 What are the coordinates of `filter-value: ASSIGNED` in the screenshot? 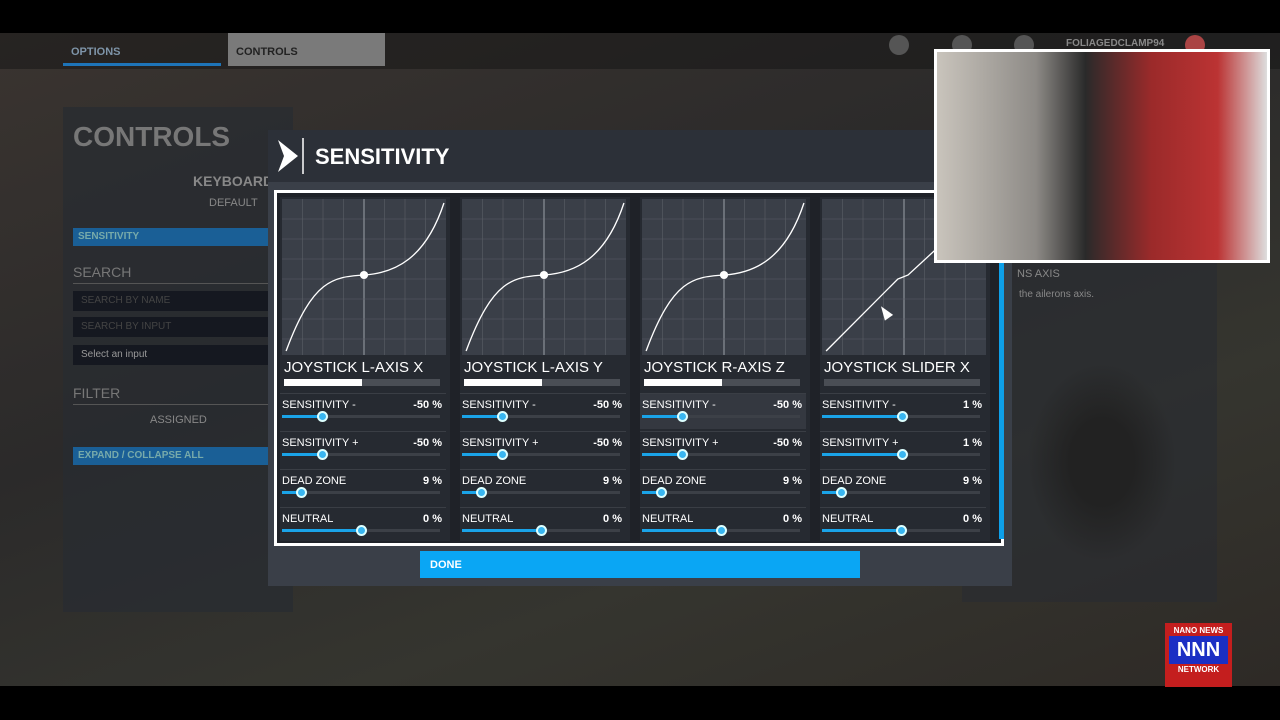 It's located at (178, 420).